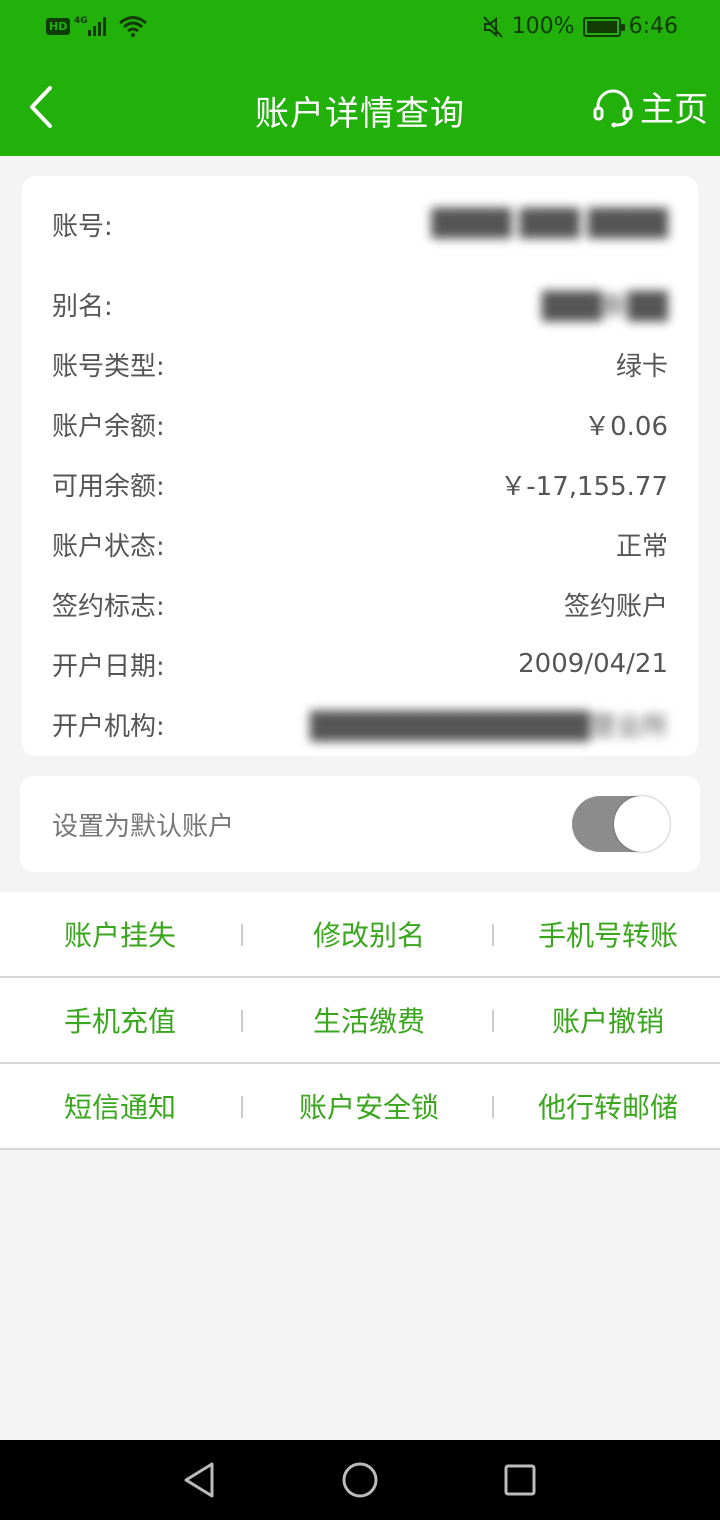 The height and width of the screenshot is (1520, 720). Describe the element at coordinates (360, 604) in the screenshot. I see `detail-row-contract-flag: 签约标志: 签约账户` at that location.